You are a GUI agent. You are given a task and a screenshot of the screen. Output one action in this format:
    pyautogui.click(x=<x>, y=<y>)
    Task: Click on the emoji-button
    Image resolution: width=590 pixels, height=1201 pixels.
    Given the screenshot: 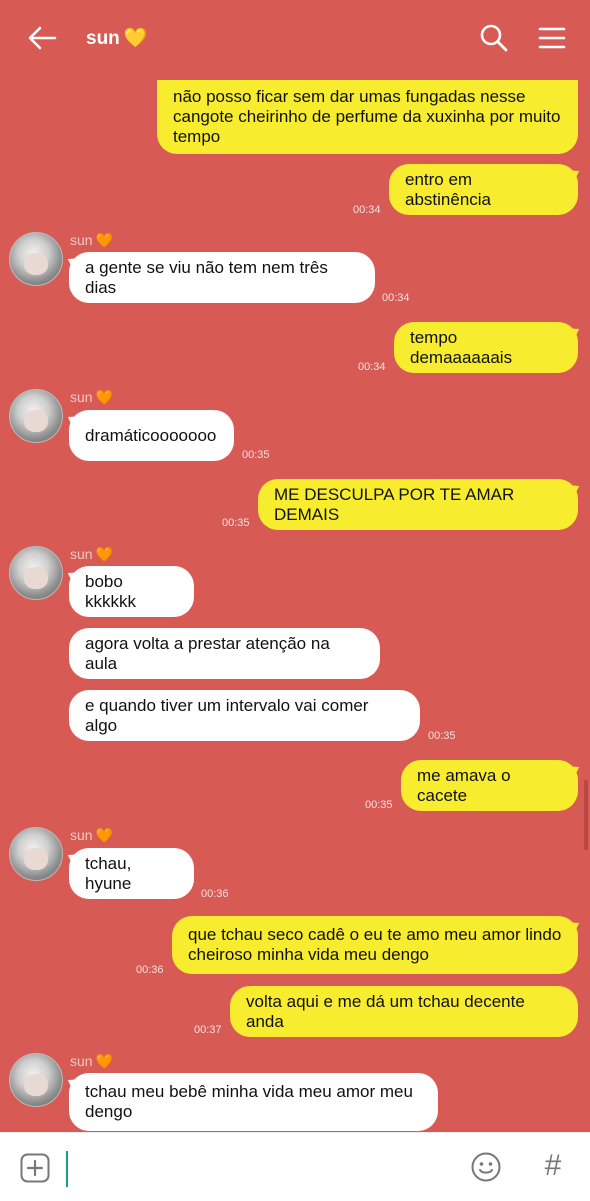 What is the action you would take?
    pyautogui.click(x=487, y=1168)
    